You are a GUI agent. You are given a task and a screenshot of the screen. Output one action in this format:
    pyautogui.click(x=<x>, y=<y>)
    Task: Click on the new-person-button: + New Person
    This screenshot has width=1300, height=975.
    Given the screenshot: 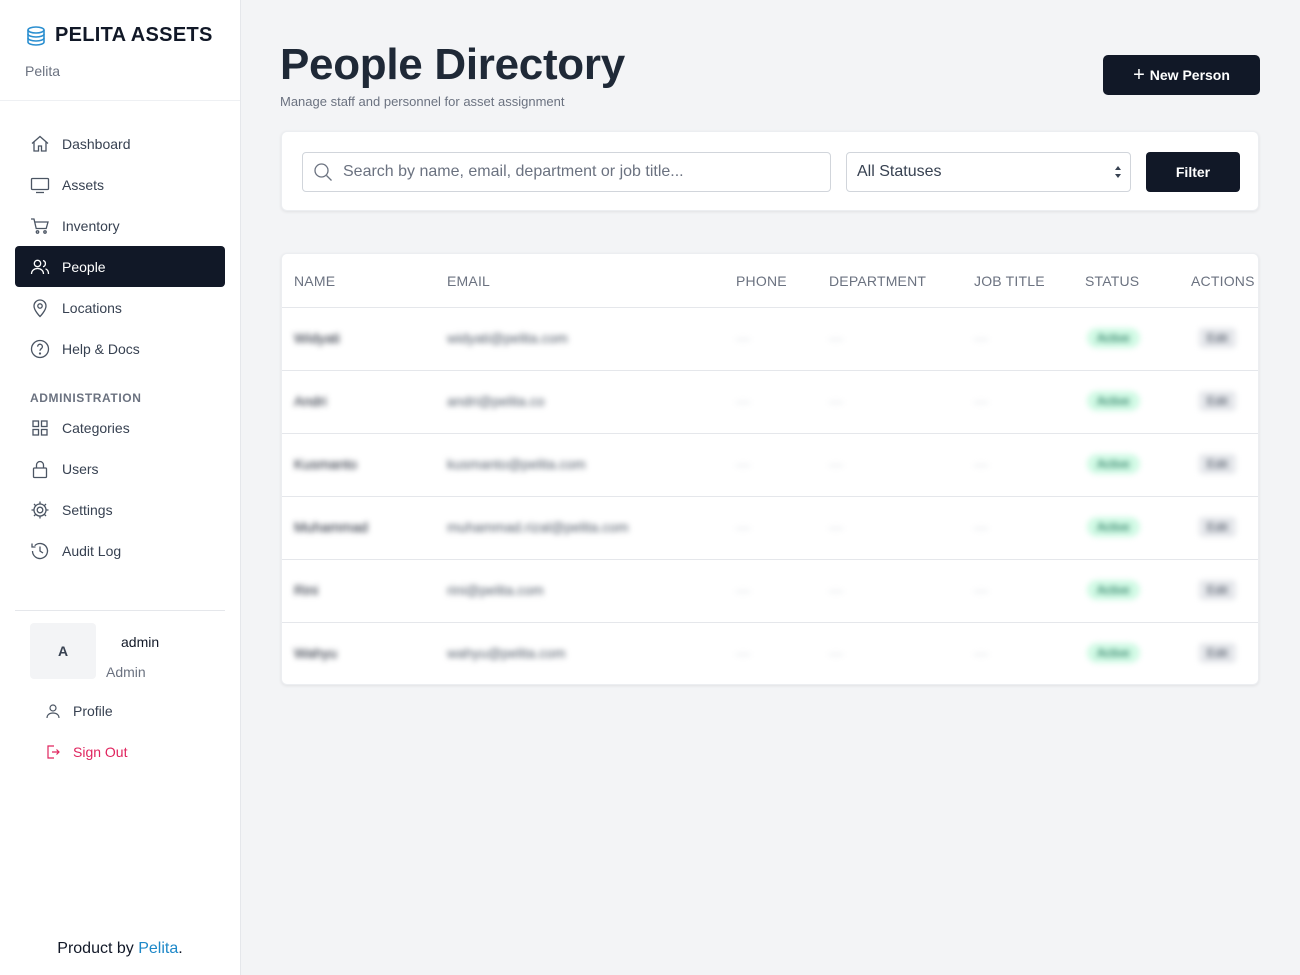 What is the action you would take?
    pyautogui.click(x=1181, y=75)
    